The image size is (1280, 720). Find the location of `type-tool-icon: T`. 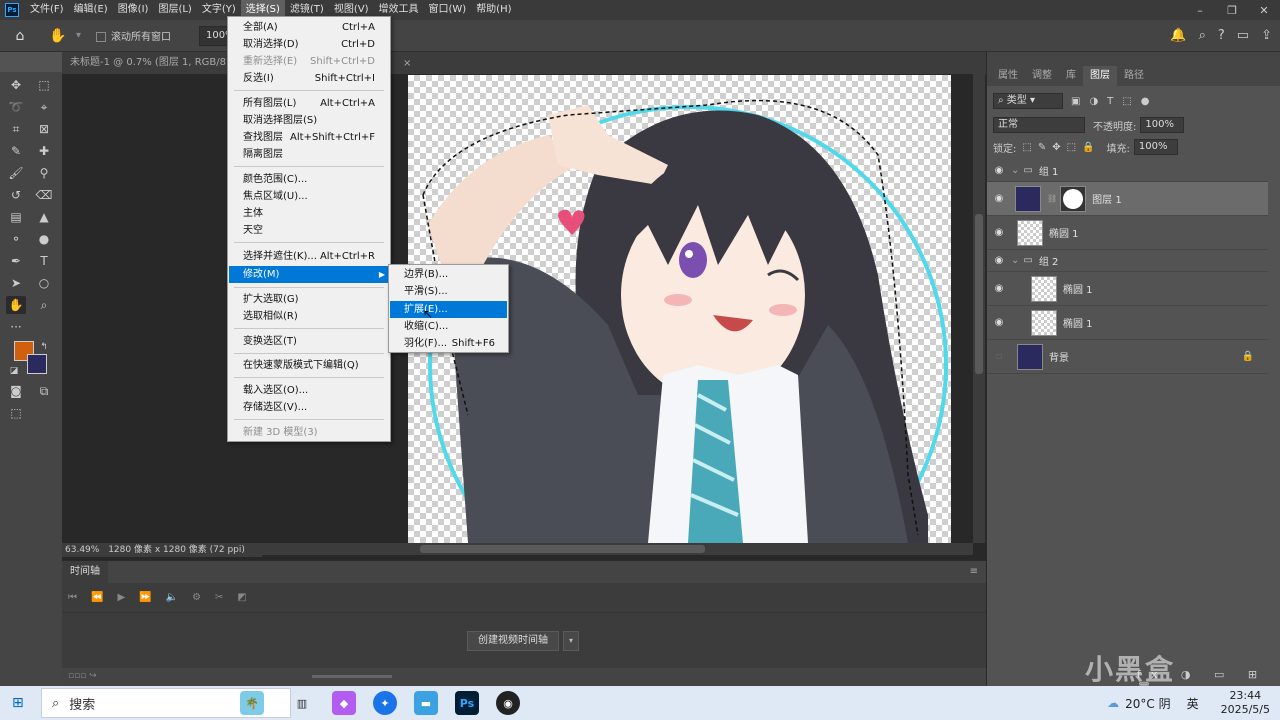

type-tool-icon: T is located at coordinates (44, 261).